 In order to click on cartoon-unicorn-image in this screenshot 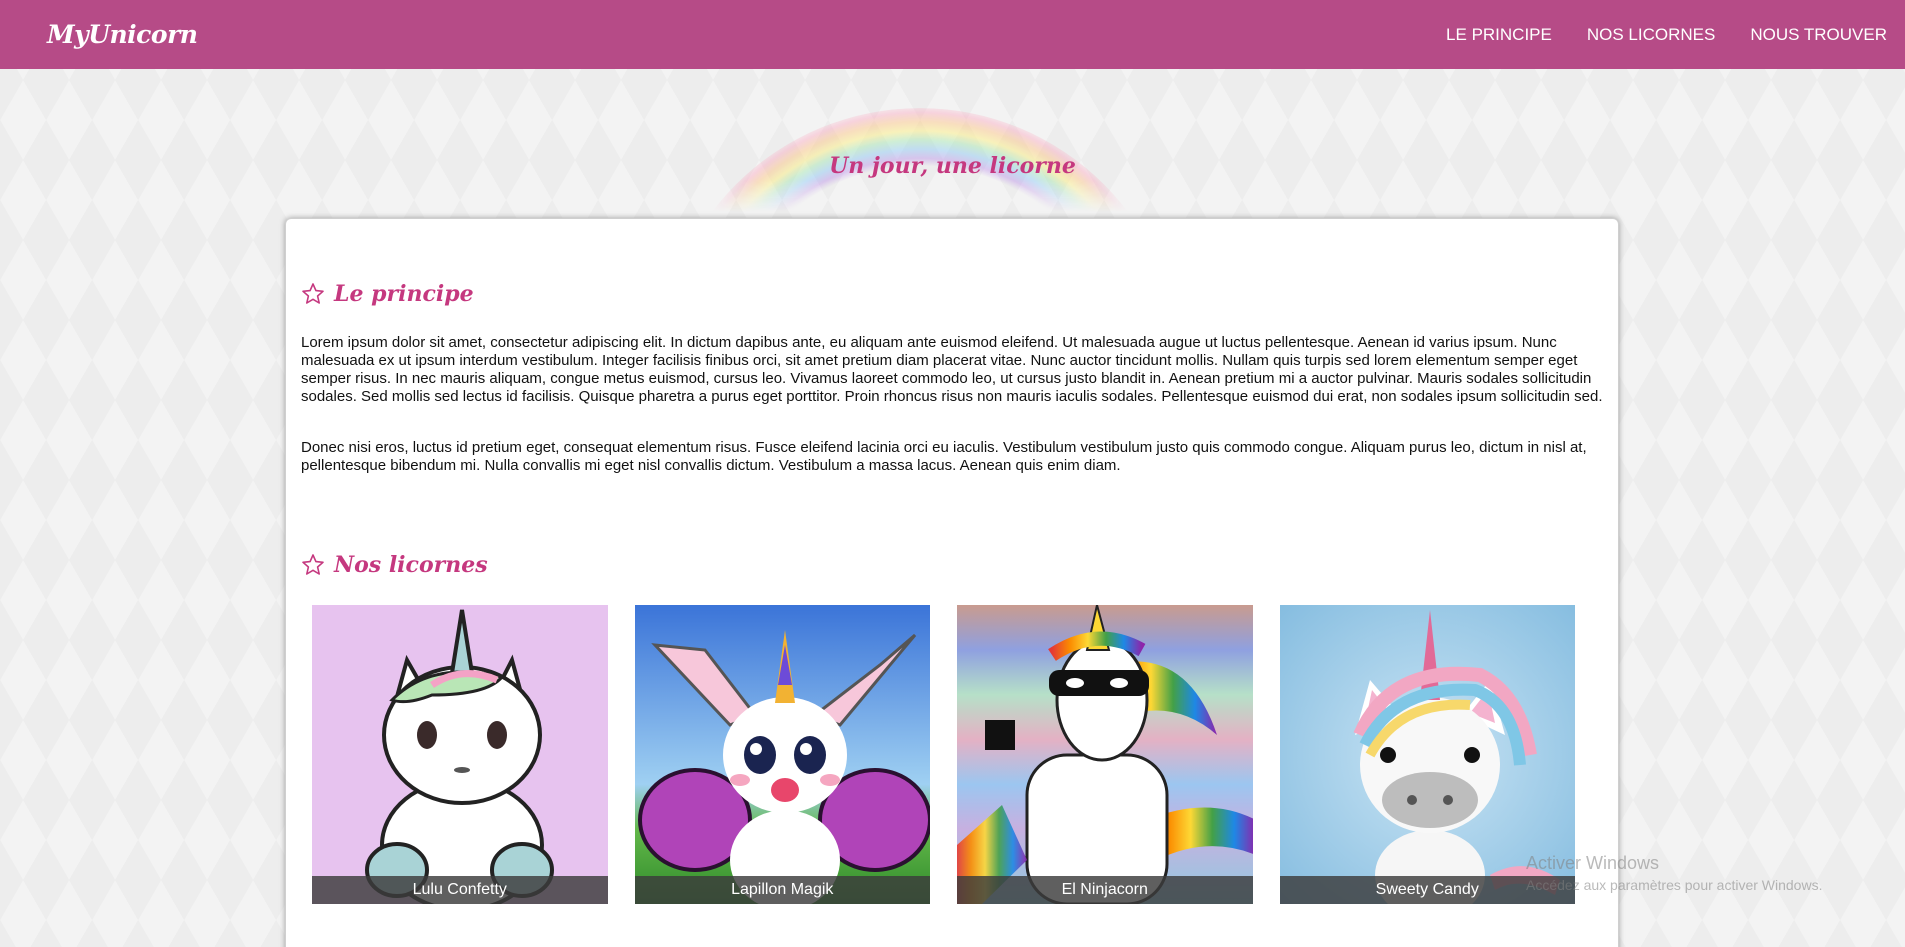, I will do `click(460, 754)`.